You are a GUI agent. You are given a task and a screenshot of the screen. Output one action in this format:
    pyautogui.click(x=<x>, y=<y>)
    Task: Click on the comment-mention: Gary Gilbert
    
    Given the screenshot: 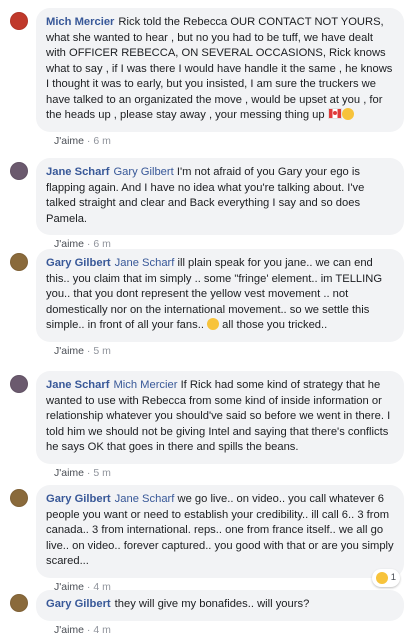 What is the action you would take?
    pyautogui.click(x=143, y=172)
    